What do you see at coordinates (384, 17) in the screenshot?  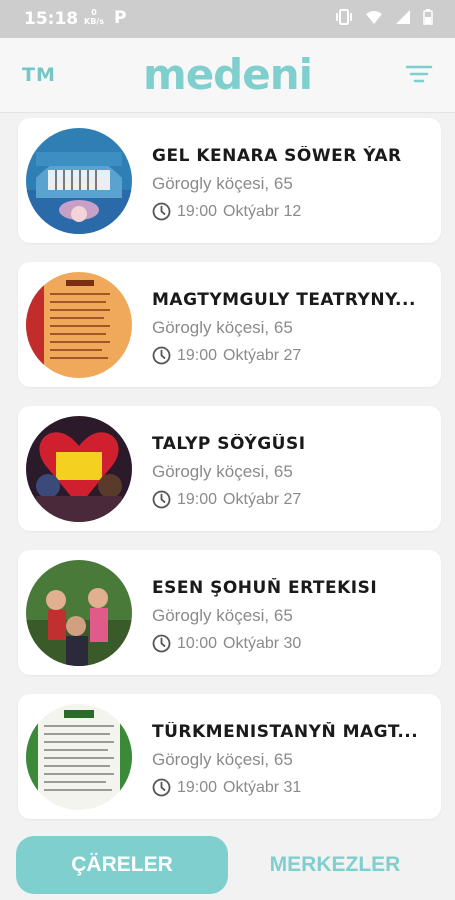 I see `status-icons` at bounding box center [384, 17].